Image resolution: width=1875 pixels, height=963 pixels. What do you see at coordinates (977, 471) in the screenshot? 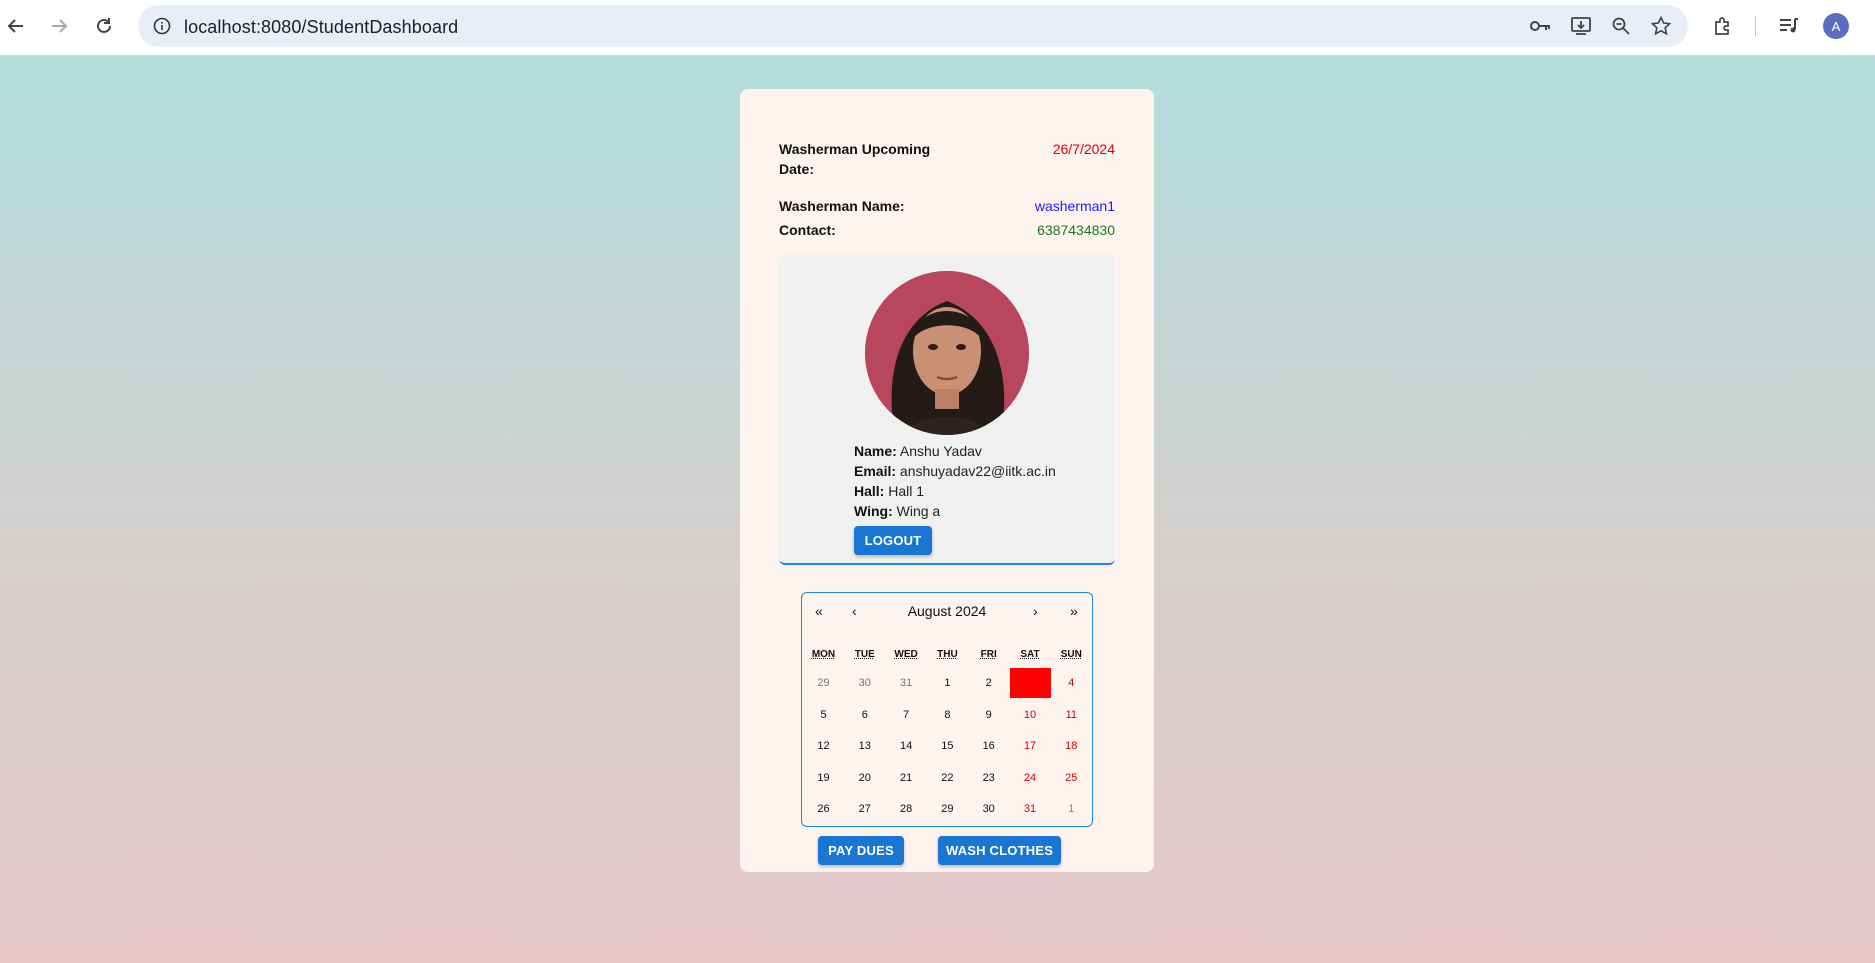
I see `profile-email-value: anshuyadav22@iitk.ac.in` at bounding box center [977, 471].